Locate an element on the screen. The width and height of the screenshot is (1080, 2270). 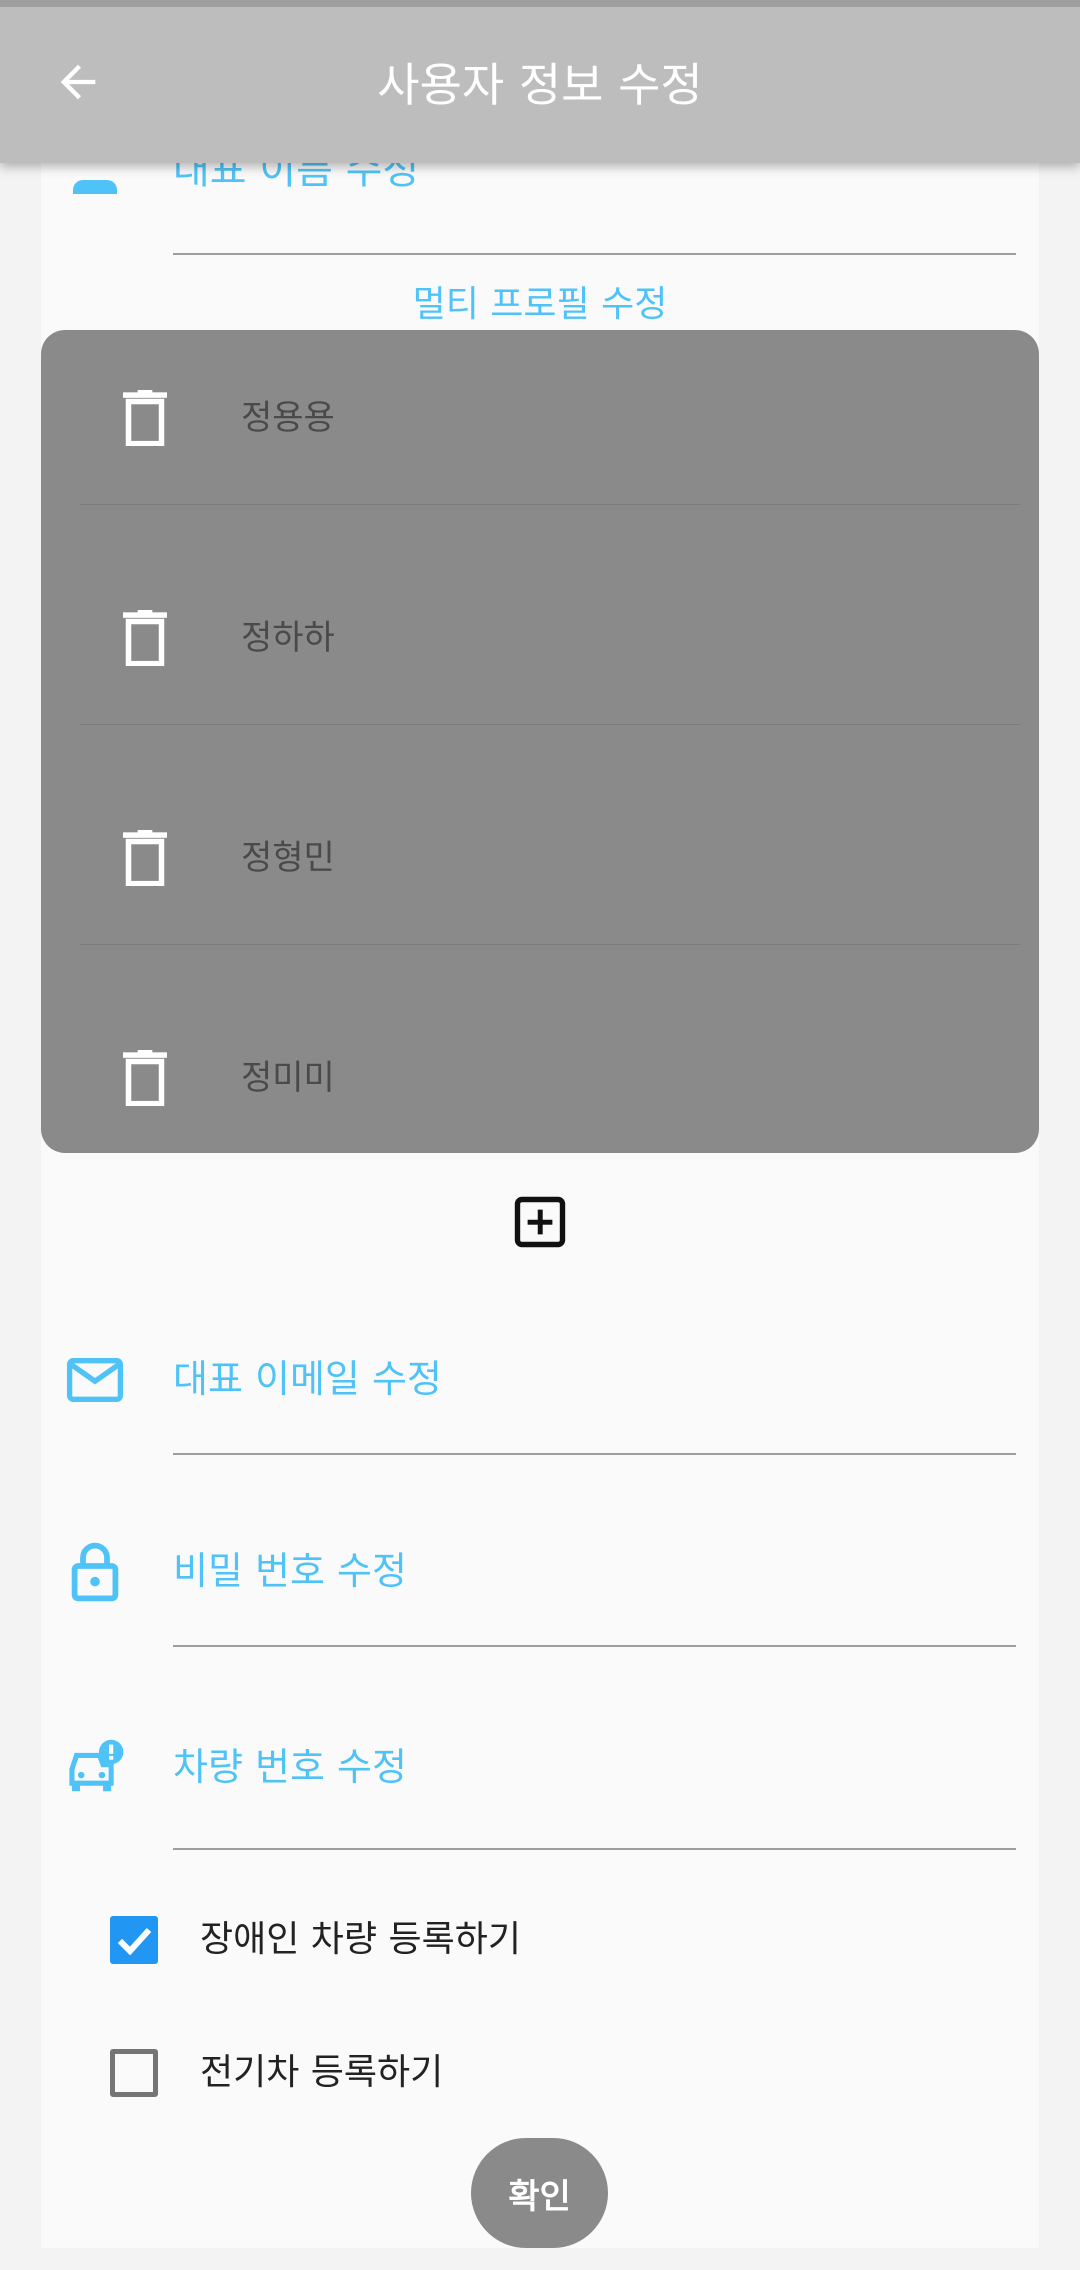
mail-icon is located at coordinates (95, 1380).